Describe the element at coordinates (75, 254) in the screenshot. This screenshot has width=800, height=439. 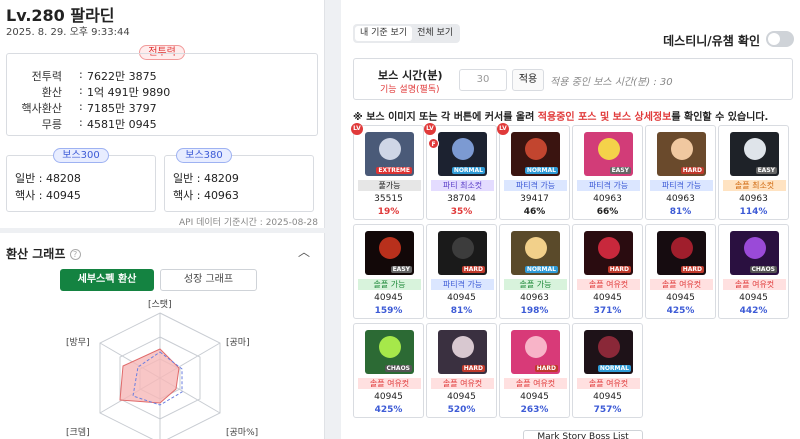
I see `help-icon: ?` at that location.